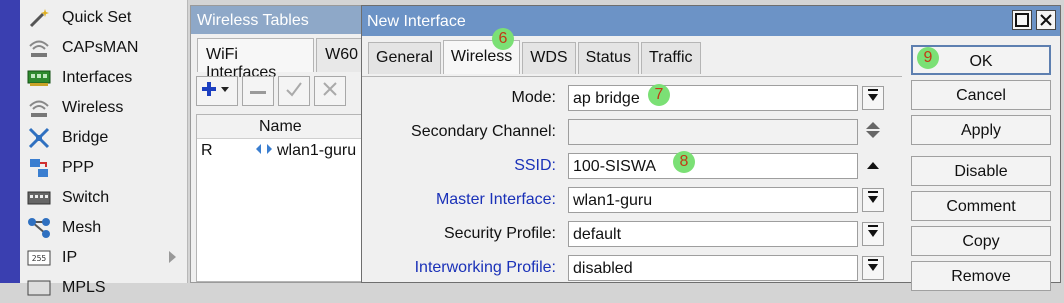 Image resolution: width=1064 pixels, height=303 pixels. Describe the element at coordinates (495, 199) in the screenshot. I see `master-interface-label: Master Interface:` at that location.